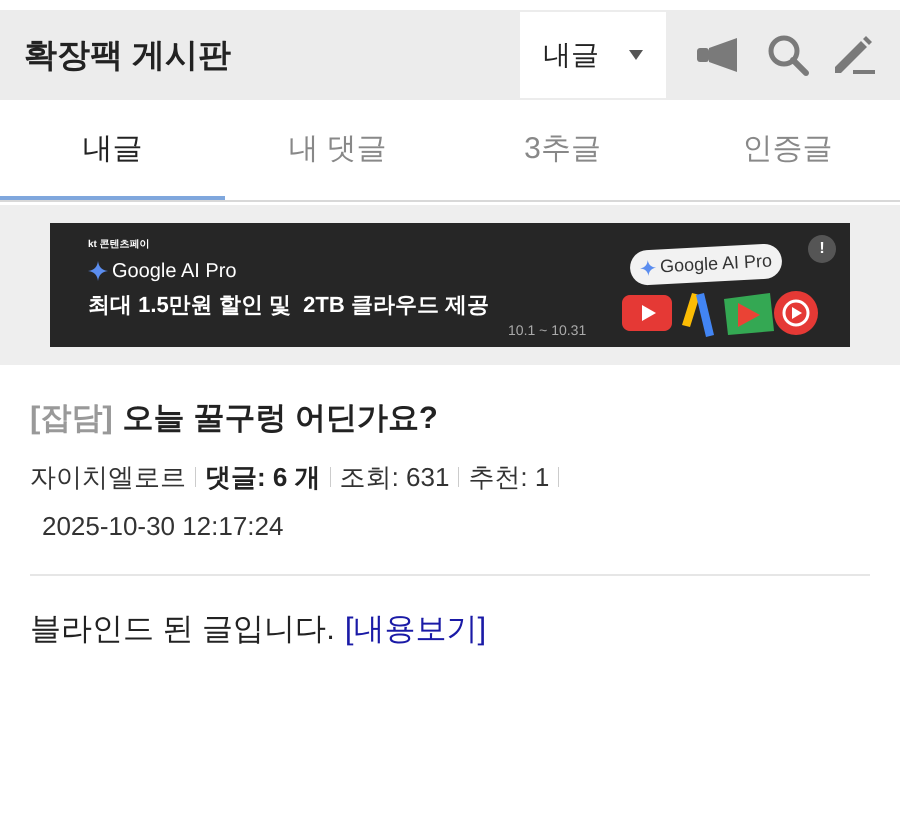 The width and height of the screenshot is (900, 828). Describe the element at coordinates (562, 150) in the screenshot. I see `tab: 3추글` at that location.